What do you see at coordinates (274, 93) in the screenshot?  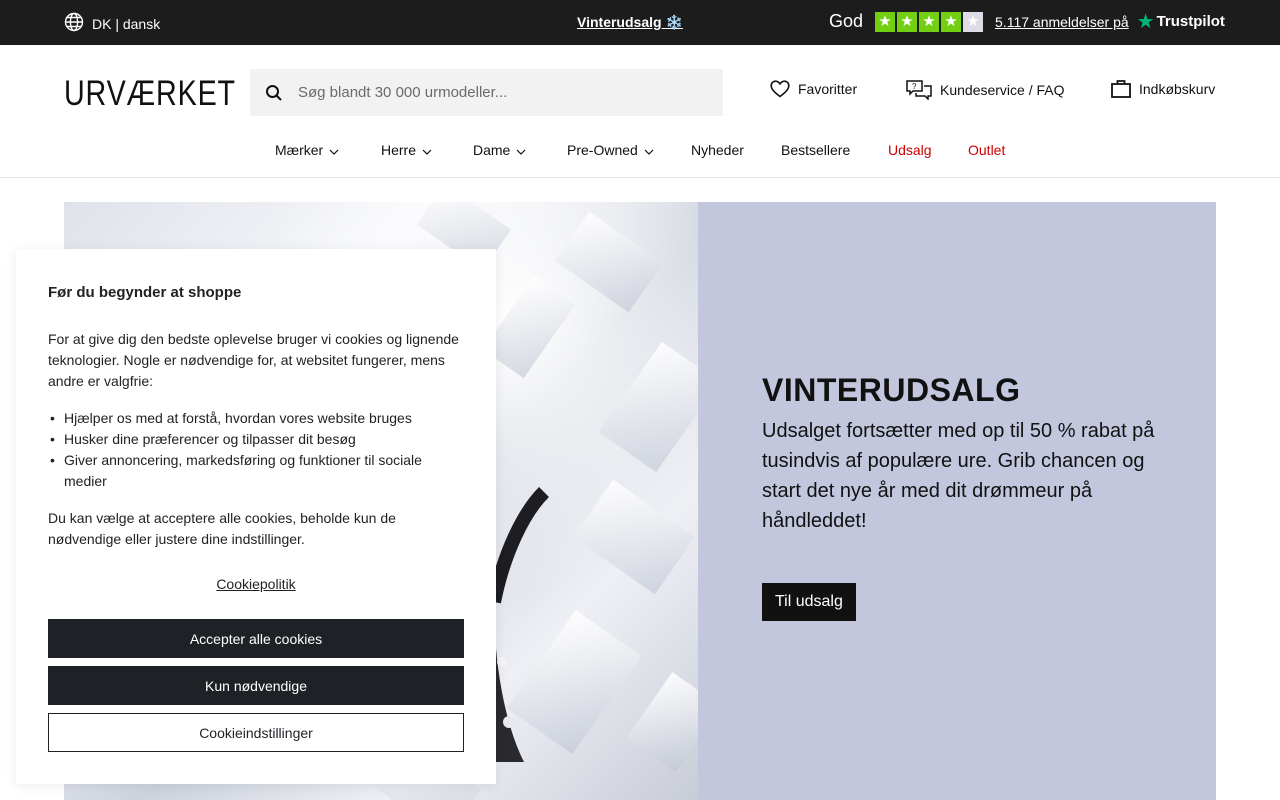 I see `search-icon` at bounding box center [274, 93].